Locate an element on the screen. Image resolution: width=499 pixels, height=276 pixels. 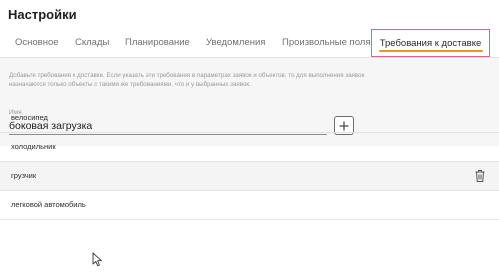
requirement-row: холодильник is located at coordinates (249, 147).